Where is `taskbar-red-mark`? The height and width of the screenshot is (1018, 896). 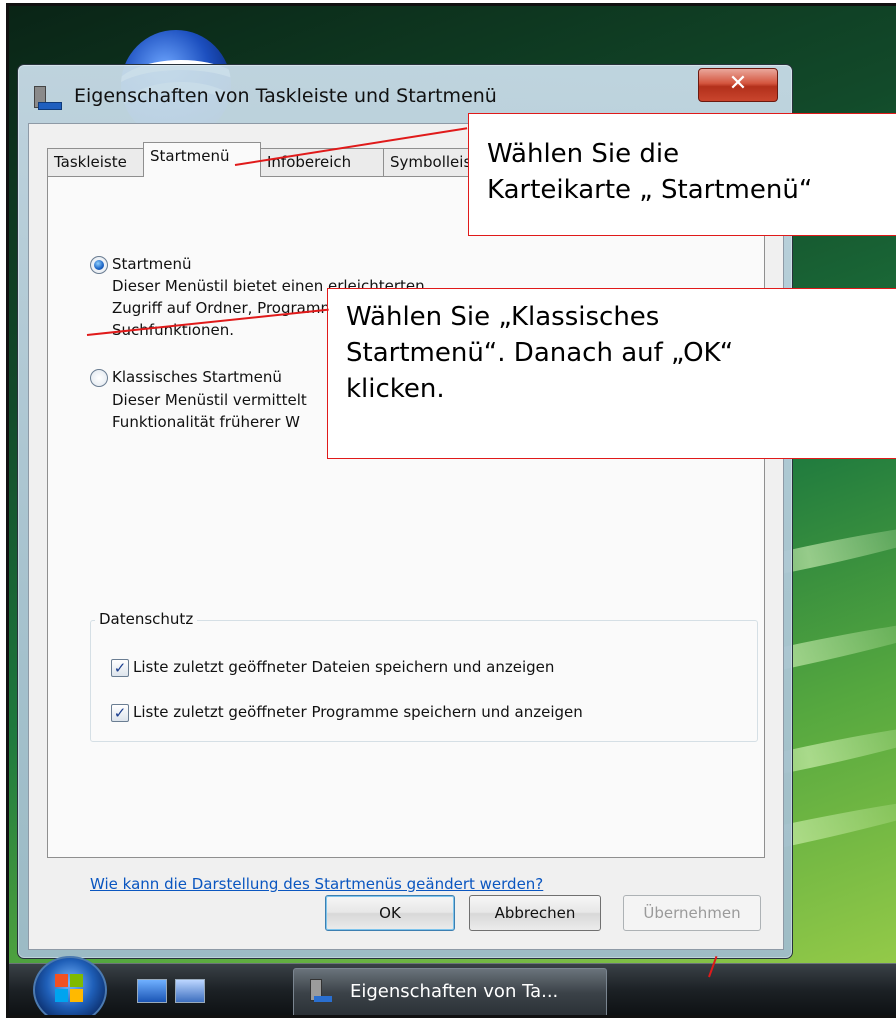
taskbar-red-mark is located at coordinates (713, 966).